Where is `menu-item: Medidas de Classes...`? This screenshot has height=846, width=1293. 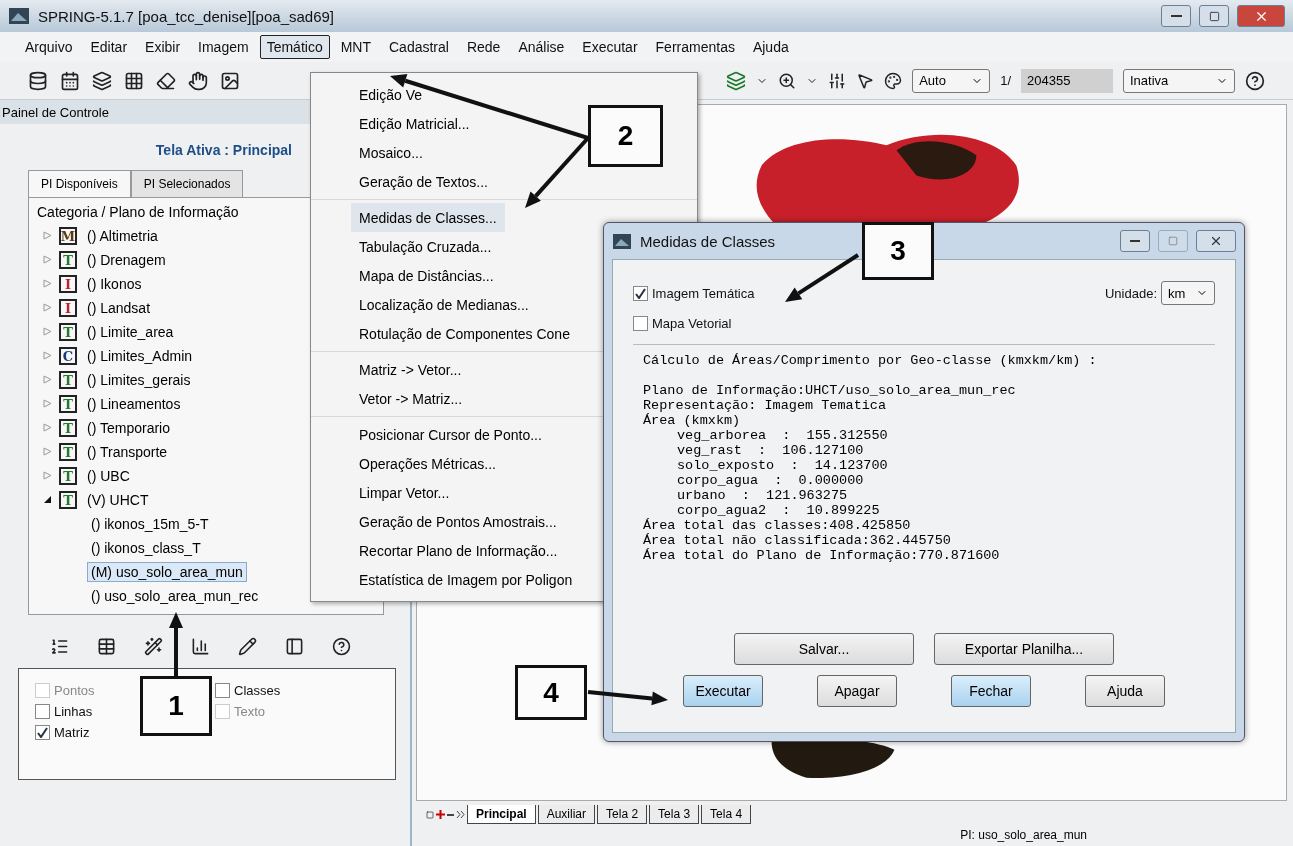 menu-item: Medidas de Classes... is located at coordinates (428, 217).